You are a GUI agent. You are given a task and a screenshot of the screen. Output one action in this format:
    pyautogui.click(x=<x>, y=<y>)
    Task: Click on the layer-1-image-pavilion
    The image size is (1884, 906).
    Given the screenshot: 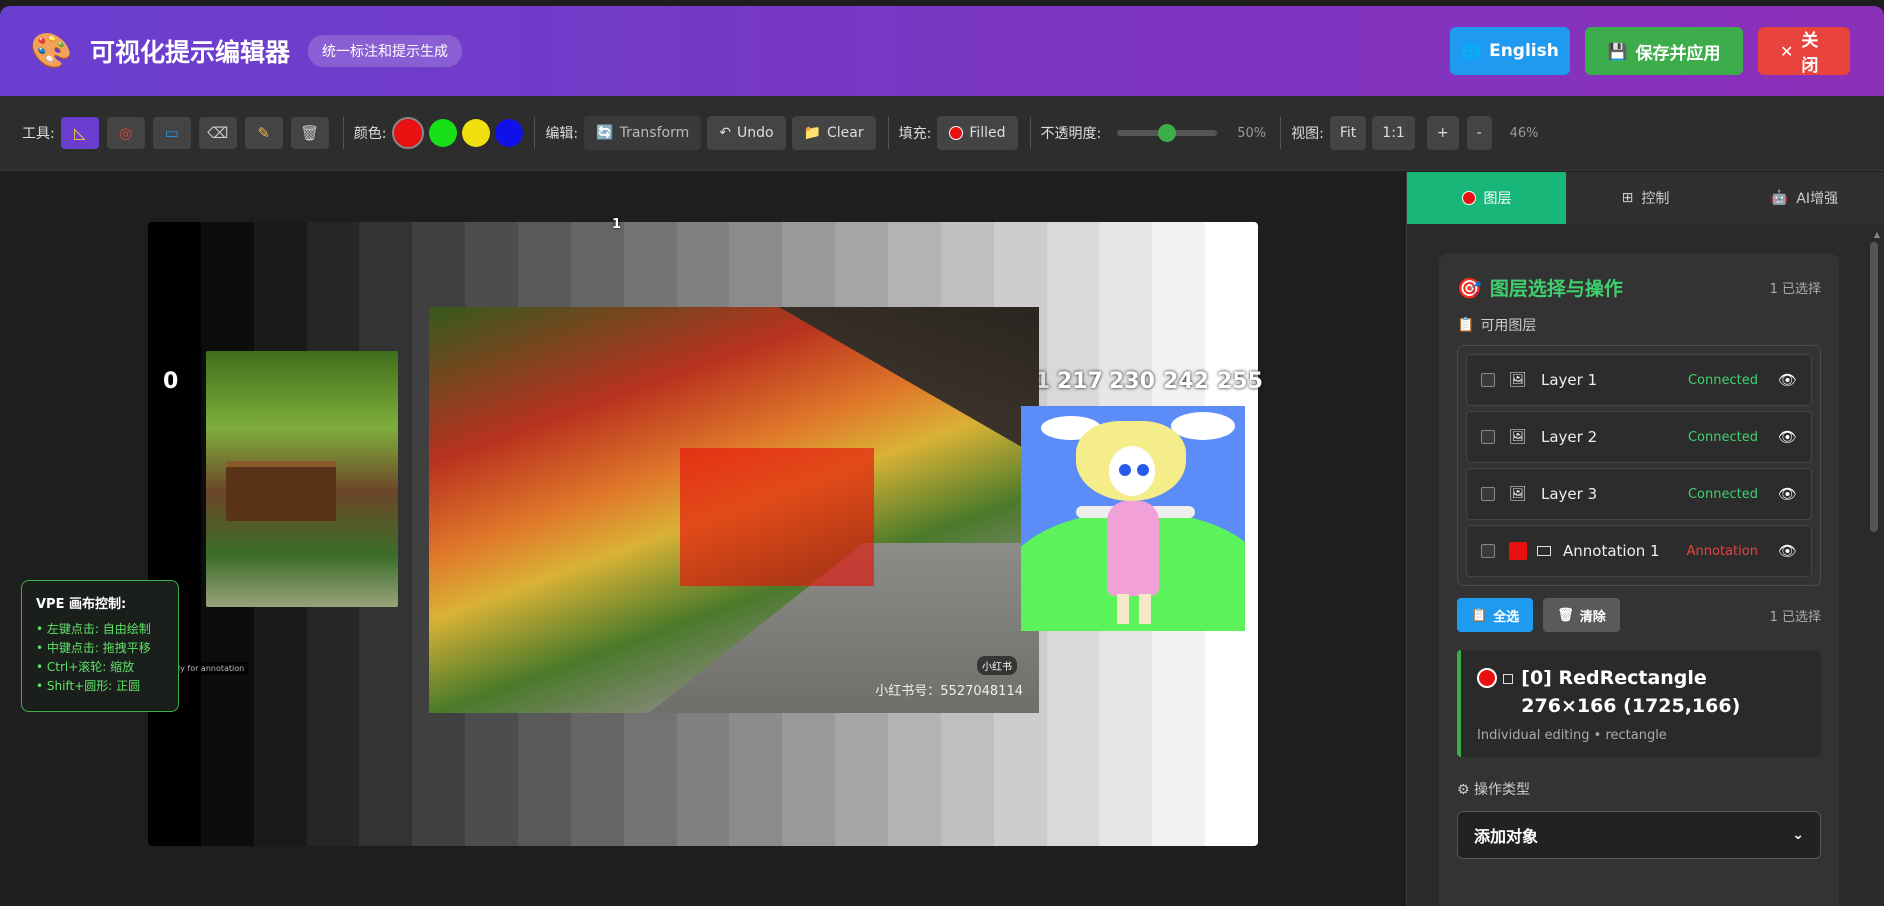 What is the action you would take?
    pyautogui.click(x=302, y=479)
    